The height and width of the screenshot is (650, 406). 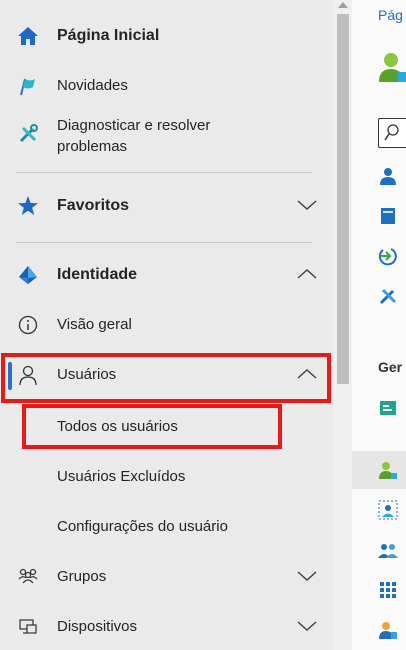 What do you see at coordinates (388, 550) in the screenshot?
I see `group-users-icon` at bounding box center [388, 550].